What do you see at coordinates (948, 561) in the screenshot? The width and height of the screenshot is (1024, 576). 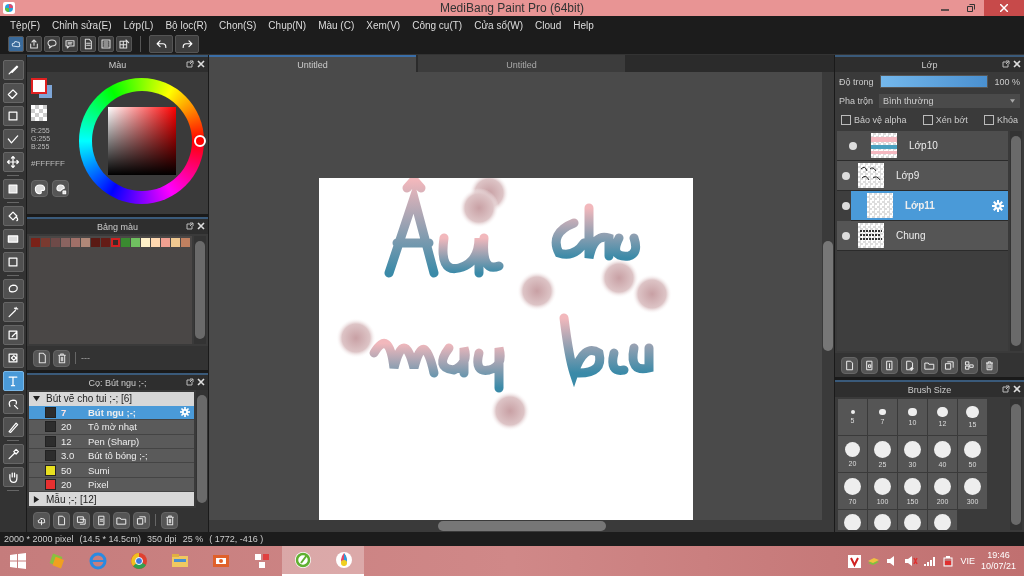 I see `battery-icon` at bounding box center [948, 561].